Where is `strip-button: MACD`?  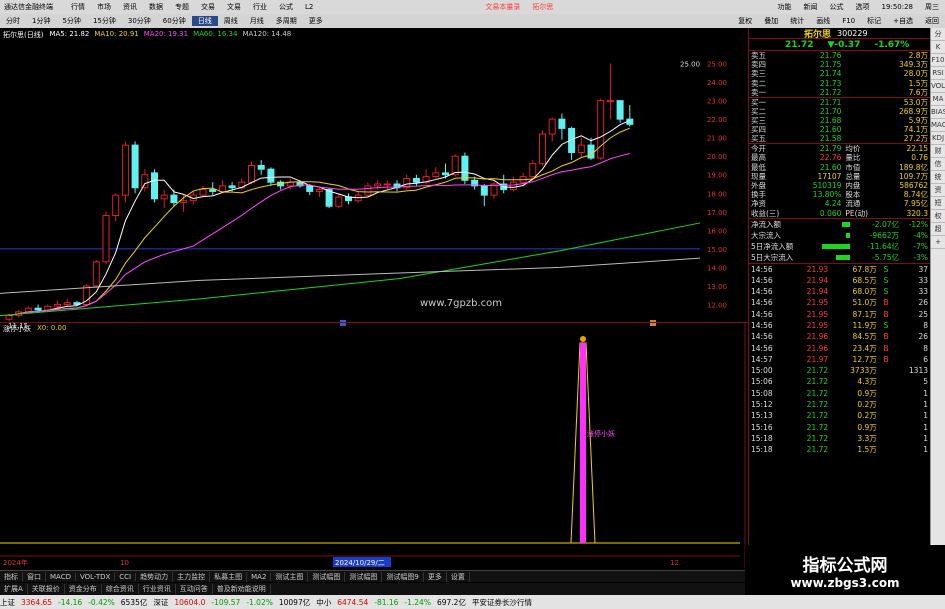 strip-button: MACD is located at coordinates (938, 125).